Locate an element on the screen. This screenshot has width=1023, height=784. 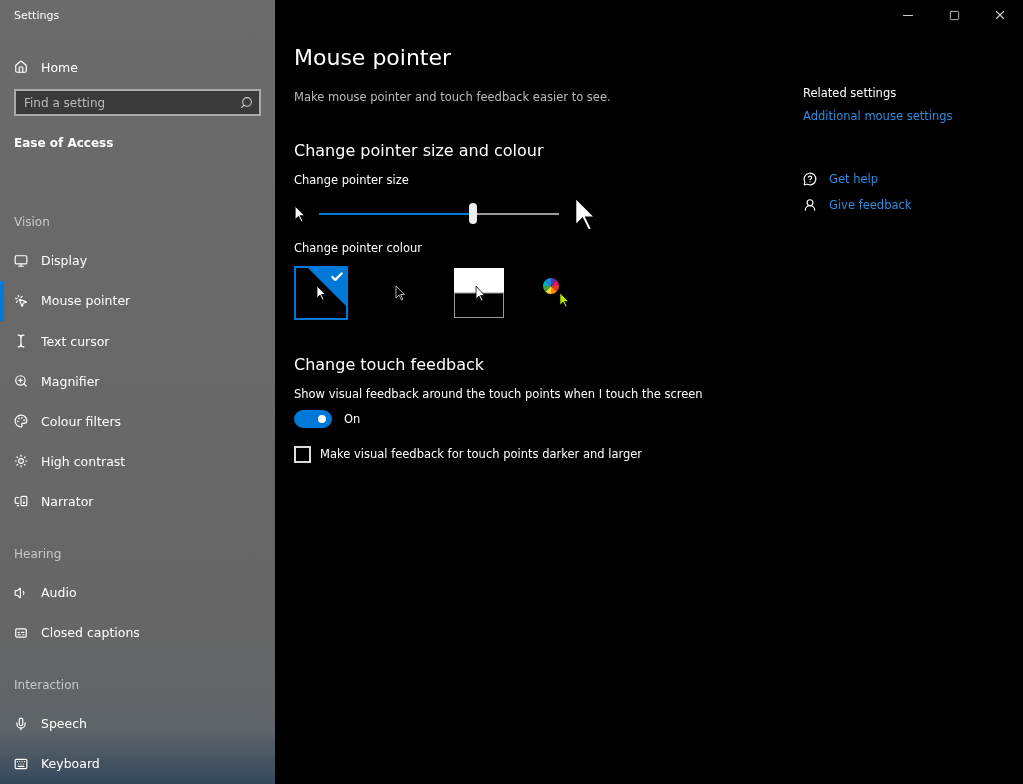
nav-label: Magnifier is located at coordinates (70, 381).